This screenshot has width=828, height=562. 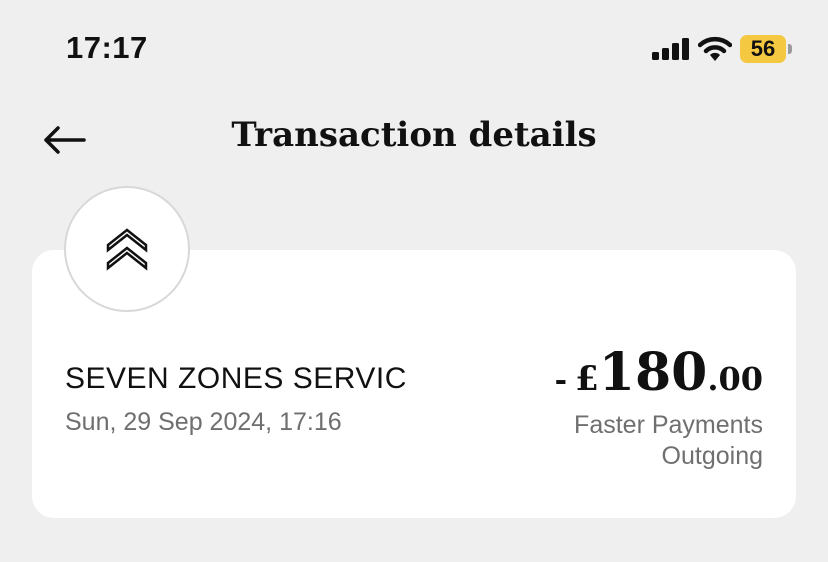 What do you see at coordinates (790, 49) in the screenshot?
I see `battery-cap` at bounding box center [790, 49].